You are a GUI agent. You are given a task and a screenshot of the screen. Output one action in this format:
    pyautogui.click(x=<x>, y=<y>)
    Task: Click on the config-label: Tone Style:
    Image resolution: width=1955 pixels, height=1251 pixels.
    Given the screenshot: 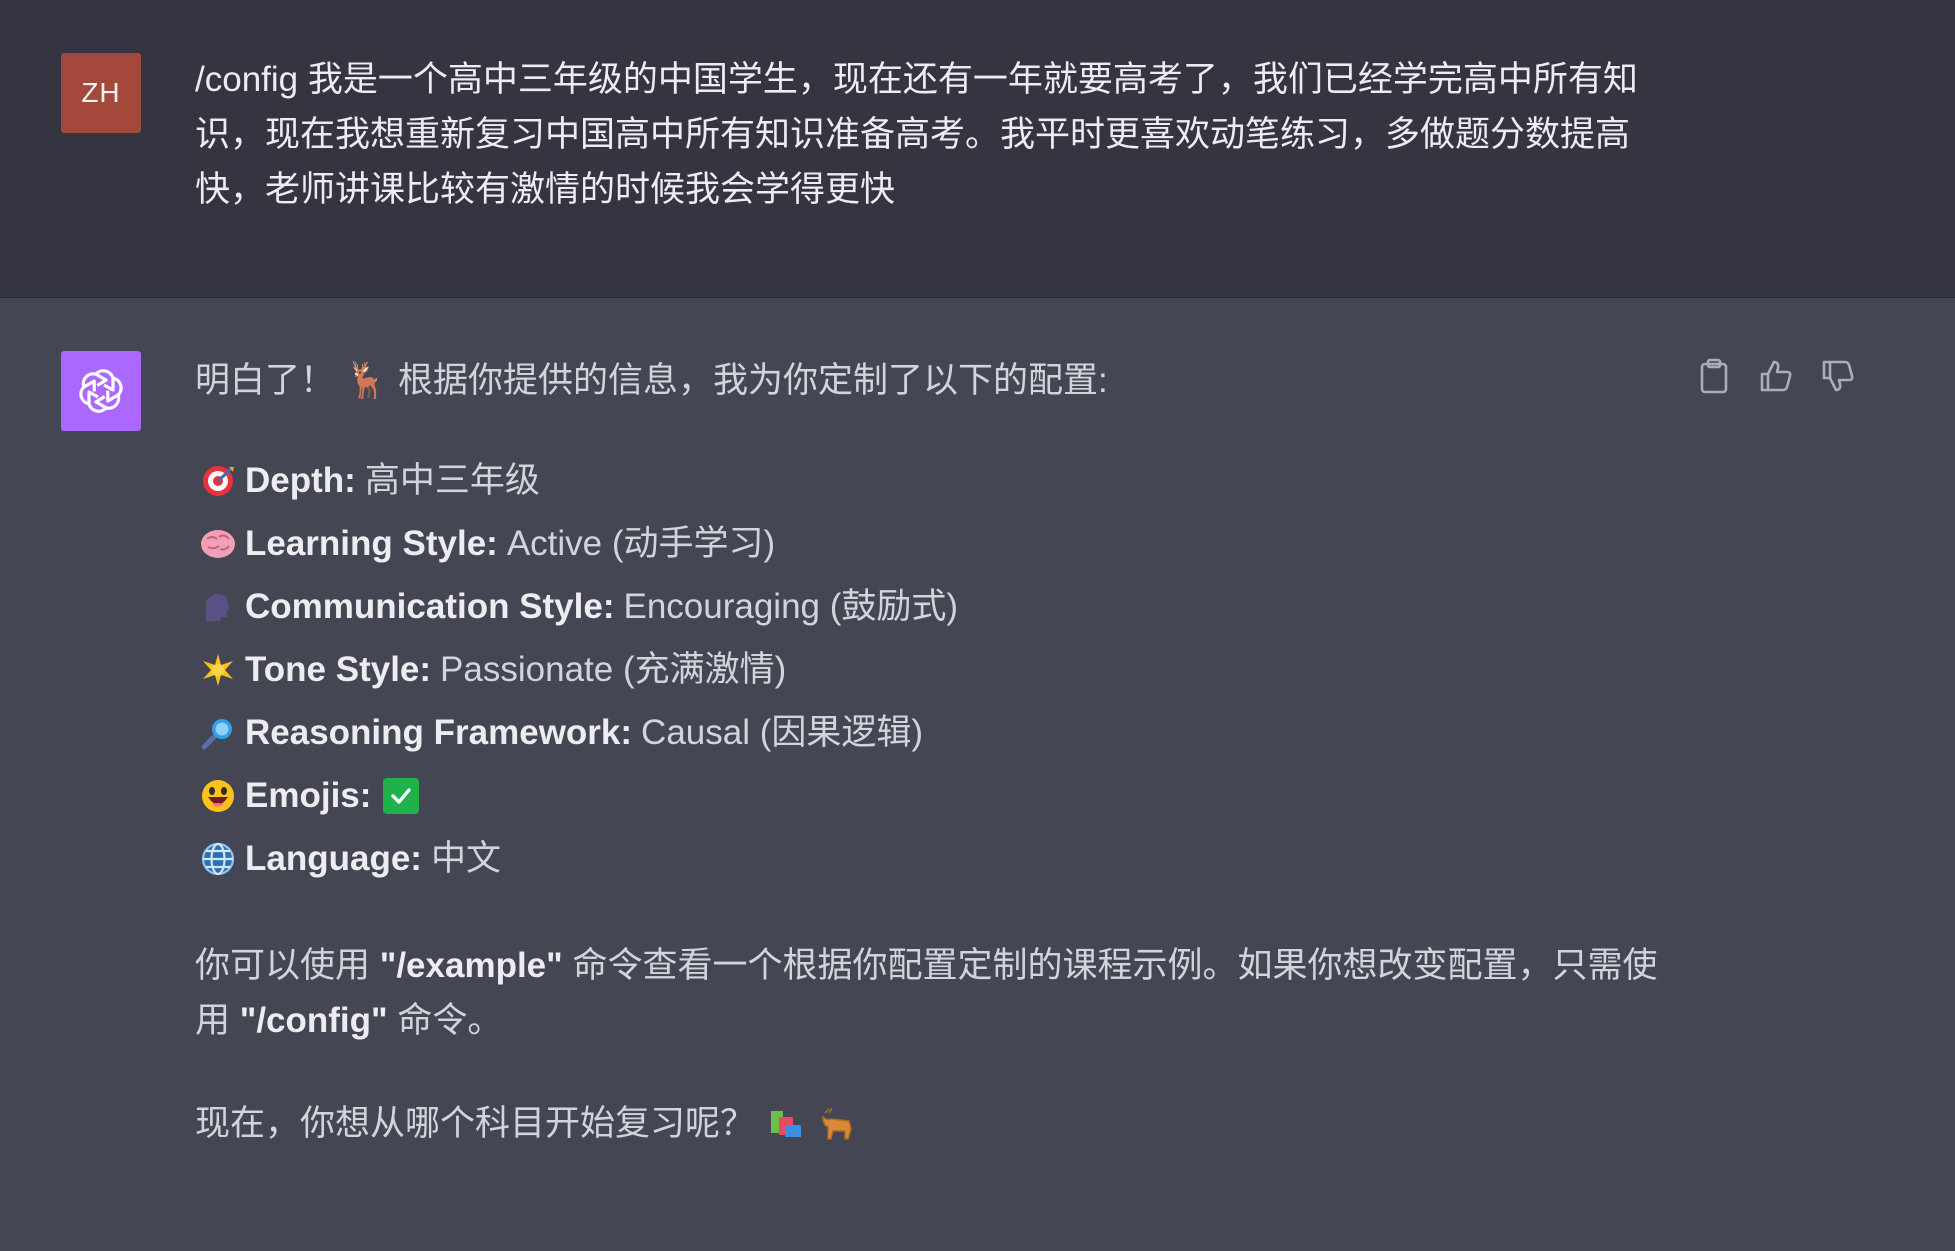 What is the action you would take?
    pyautogui.click(x=338, y=669)
    